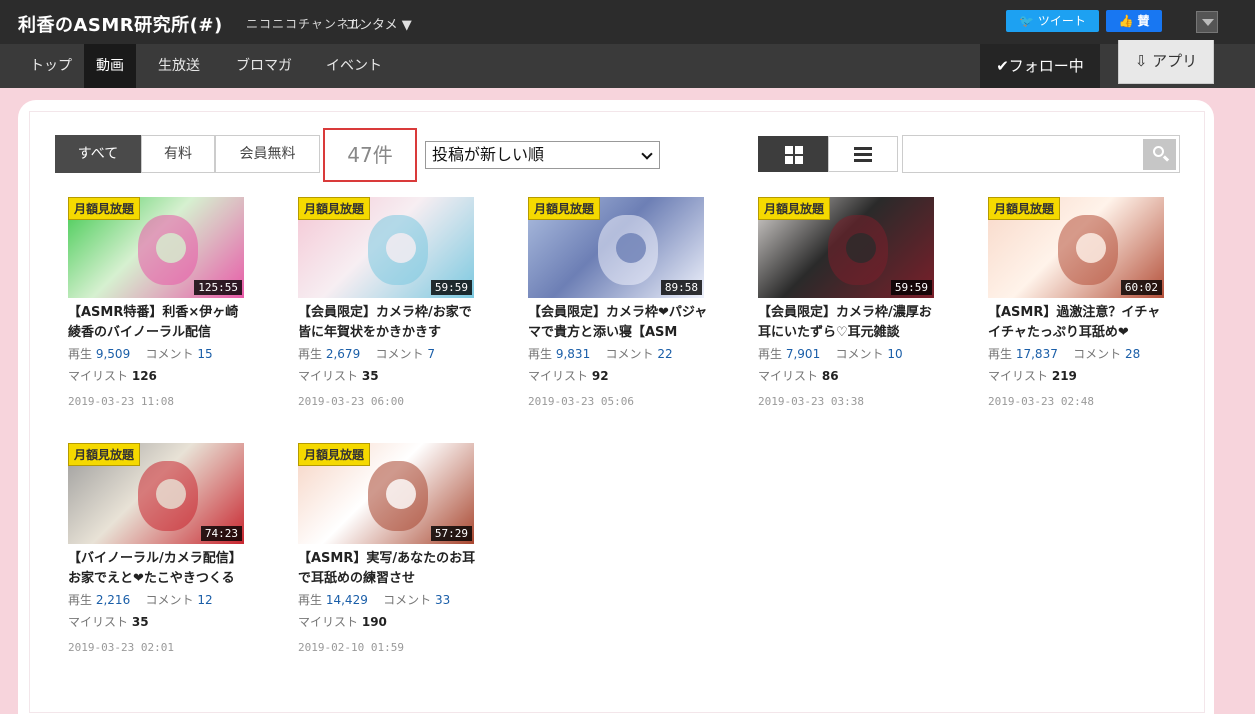  What do you see at coordinates (811, 401) in the screenshot?
I see `video-date: 2019-03-23 03:38` at bounding box center [811, 401].